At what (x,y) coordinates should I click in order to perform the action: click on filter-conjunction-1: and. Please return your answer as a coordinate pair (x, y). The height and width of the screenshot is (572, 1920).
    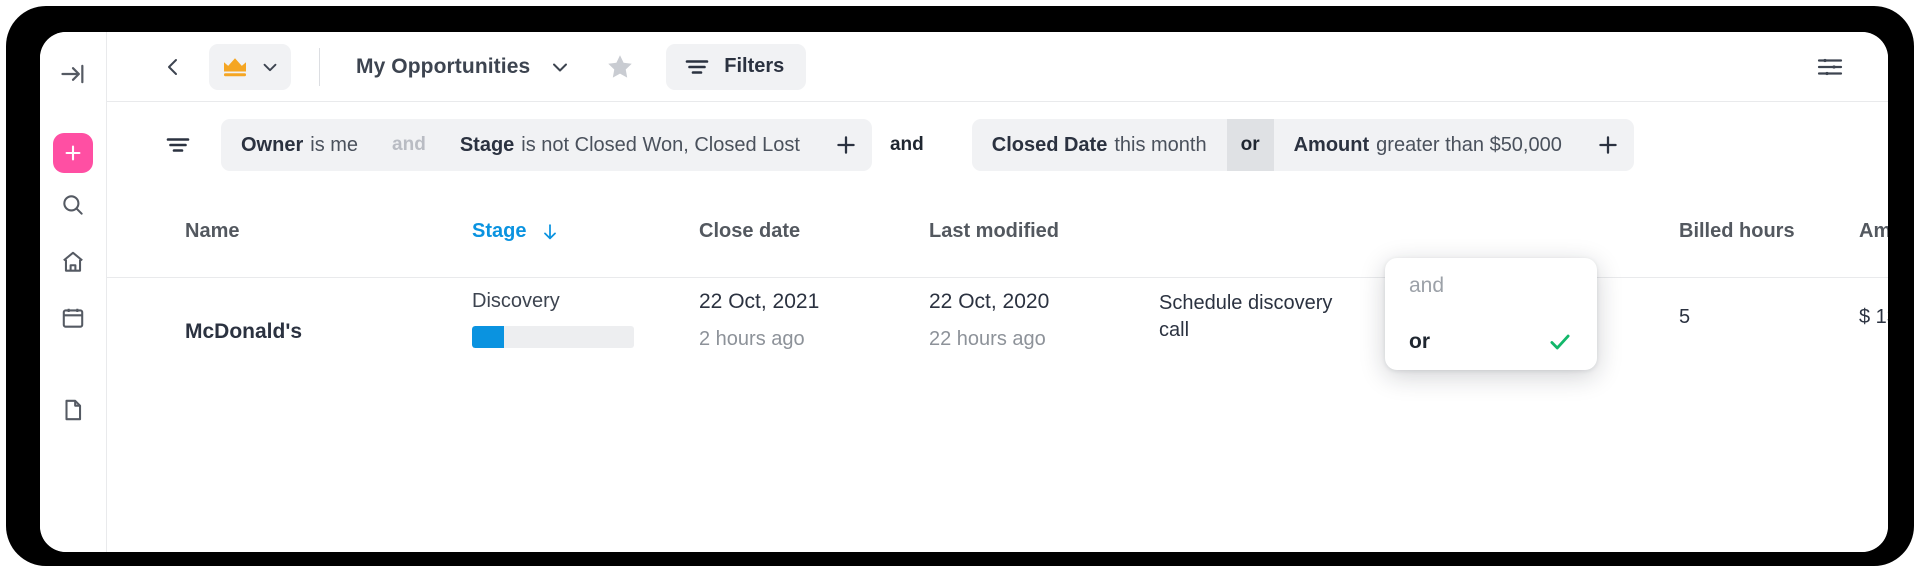
    Looking at the image, I should click on (409, 145).